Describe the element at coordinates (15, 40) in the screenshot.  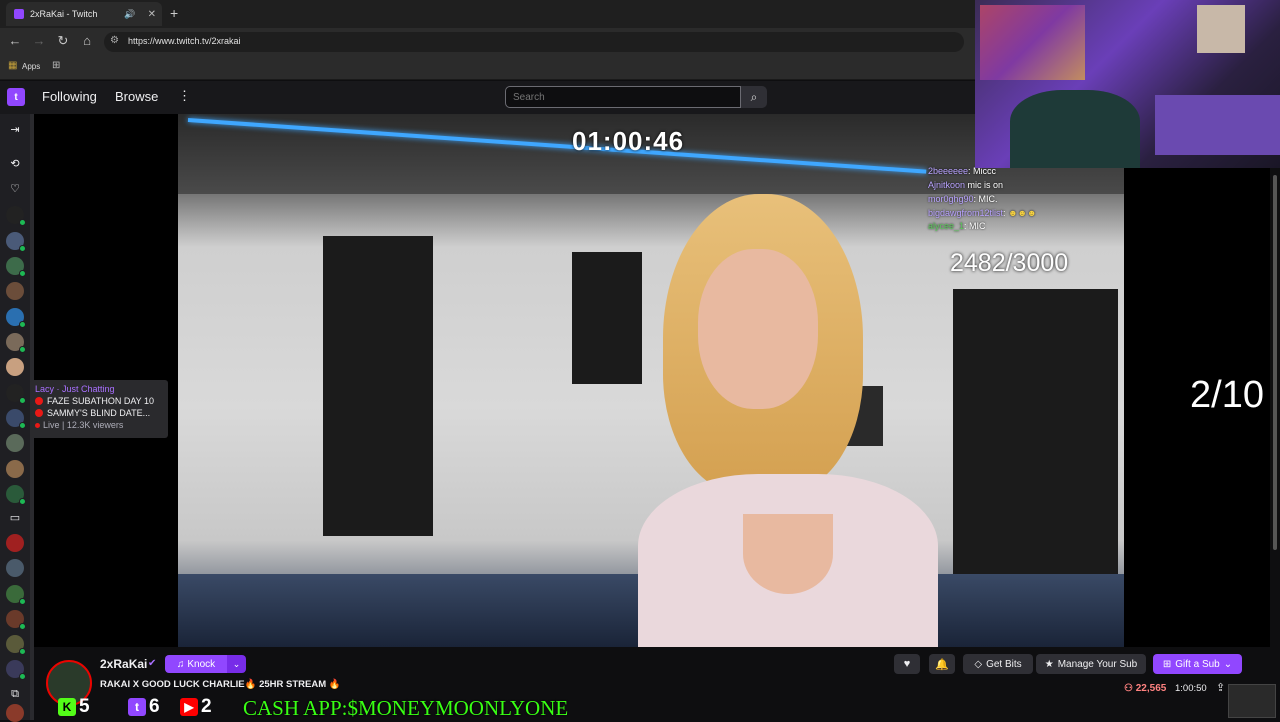
I see `back-arrow-icon: ←` at that location.